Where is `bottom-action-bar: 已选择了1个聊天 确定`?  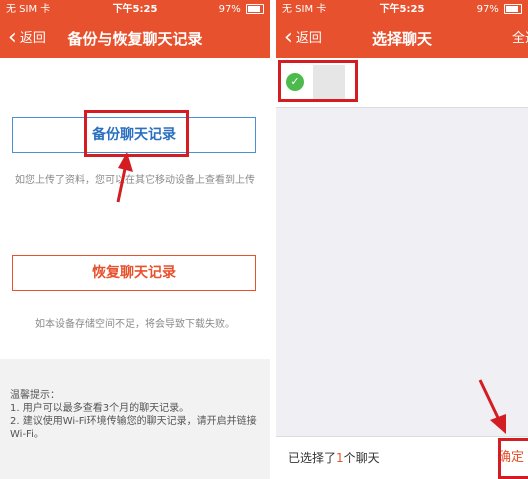 bottom-action-bar: 已选择了1个聊天 确定 is located at coordinates (402, 457).